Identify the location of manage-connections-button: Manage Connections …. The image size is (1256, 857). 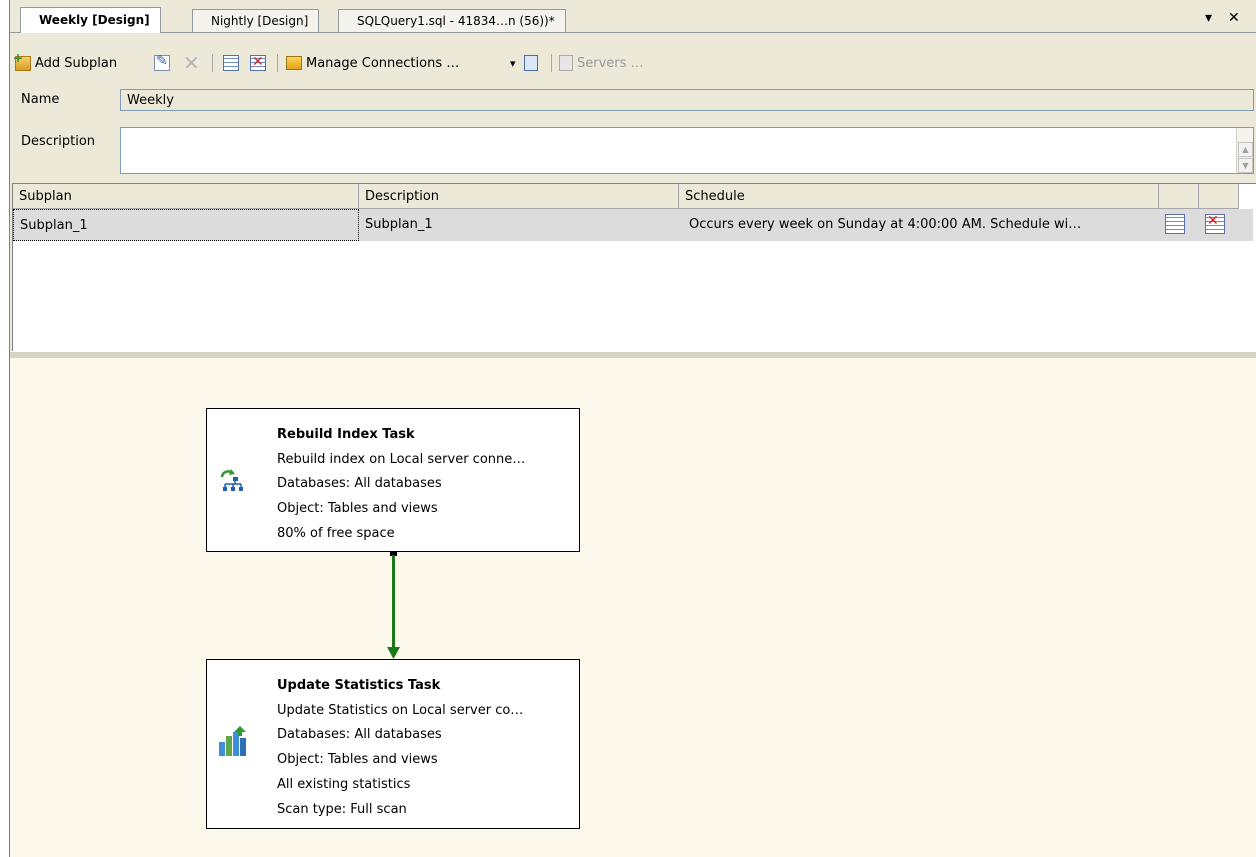
(372, 63).